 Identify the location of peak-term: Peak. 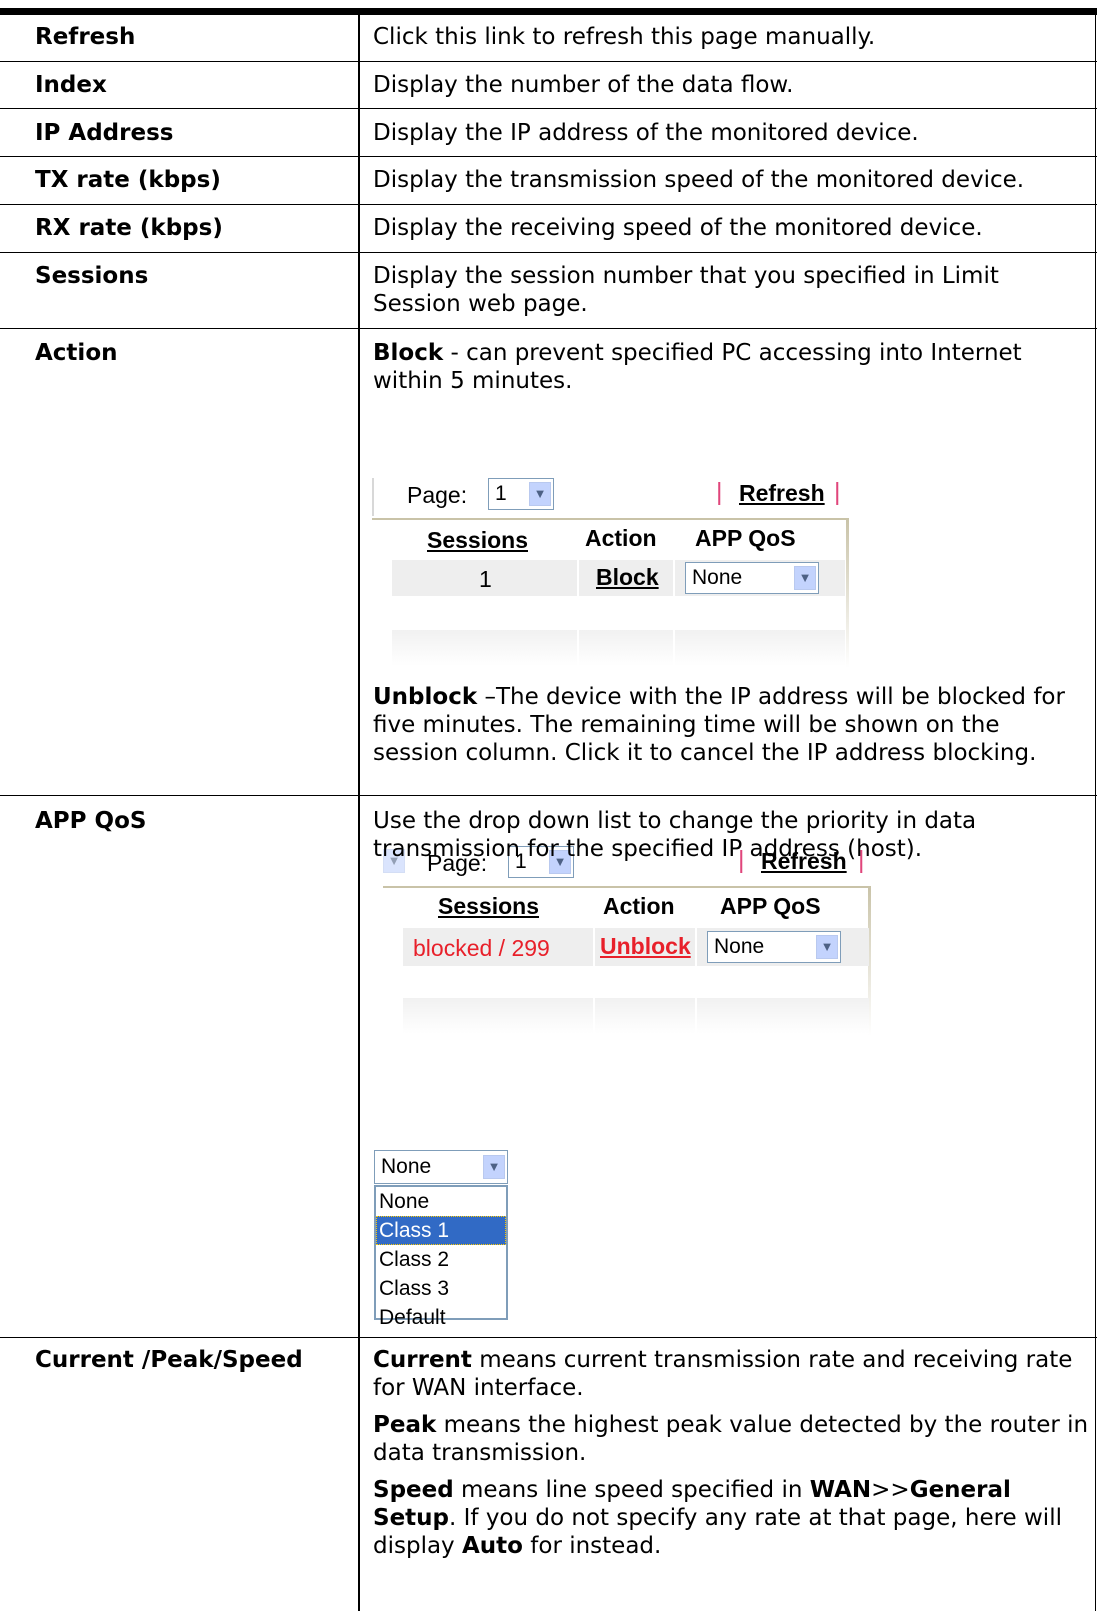
(405, 1425).